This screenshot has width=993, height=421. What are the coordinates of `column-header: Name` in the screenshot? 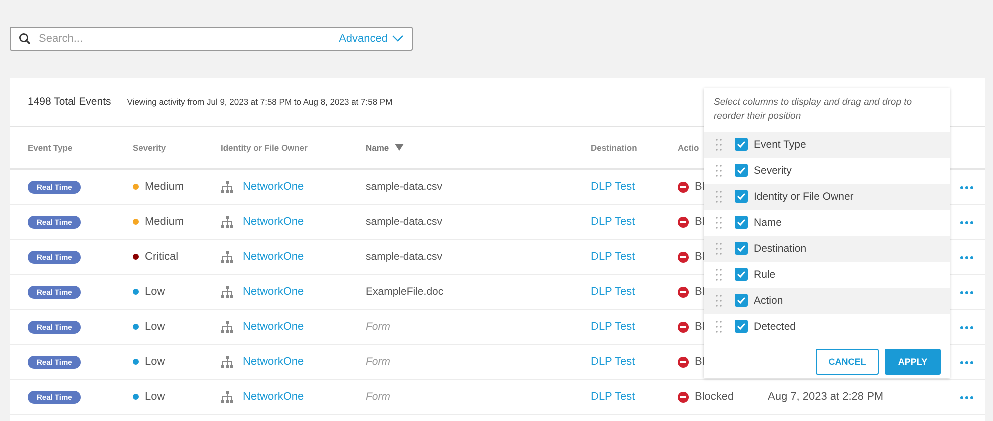 It's located at (378, 147).